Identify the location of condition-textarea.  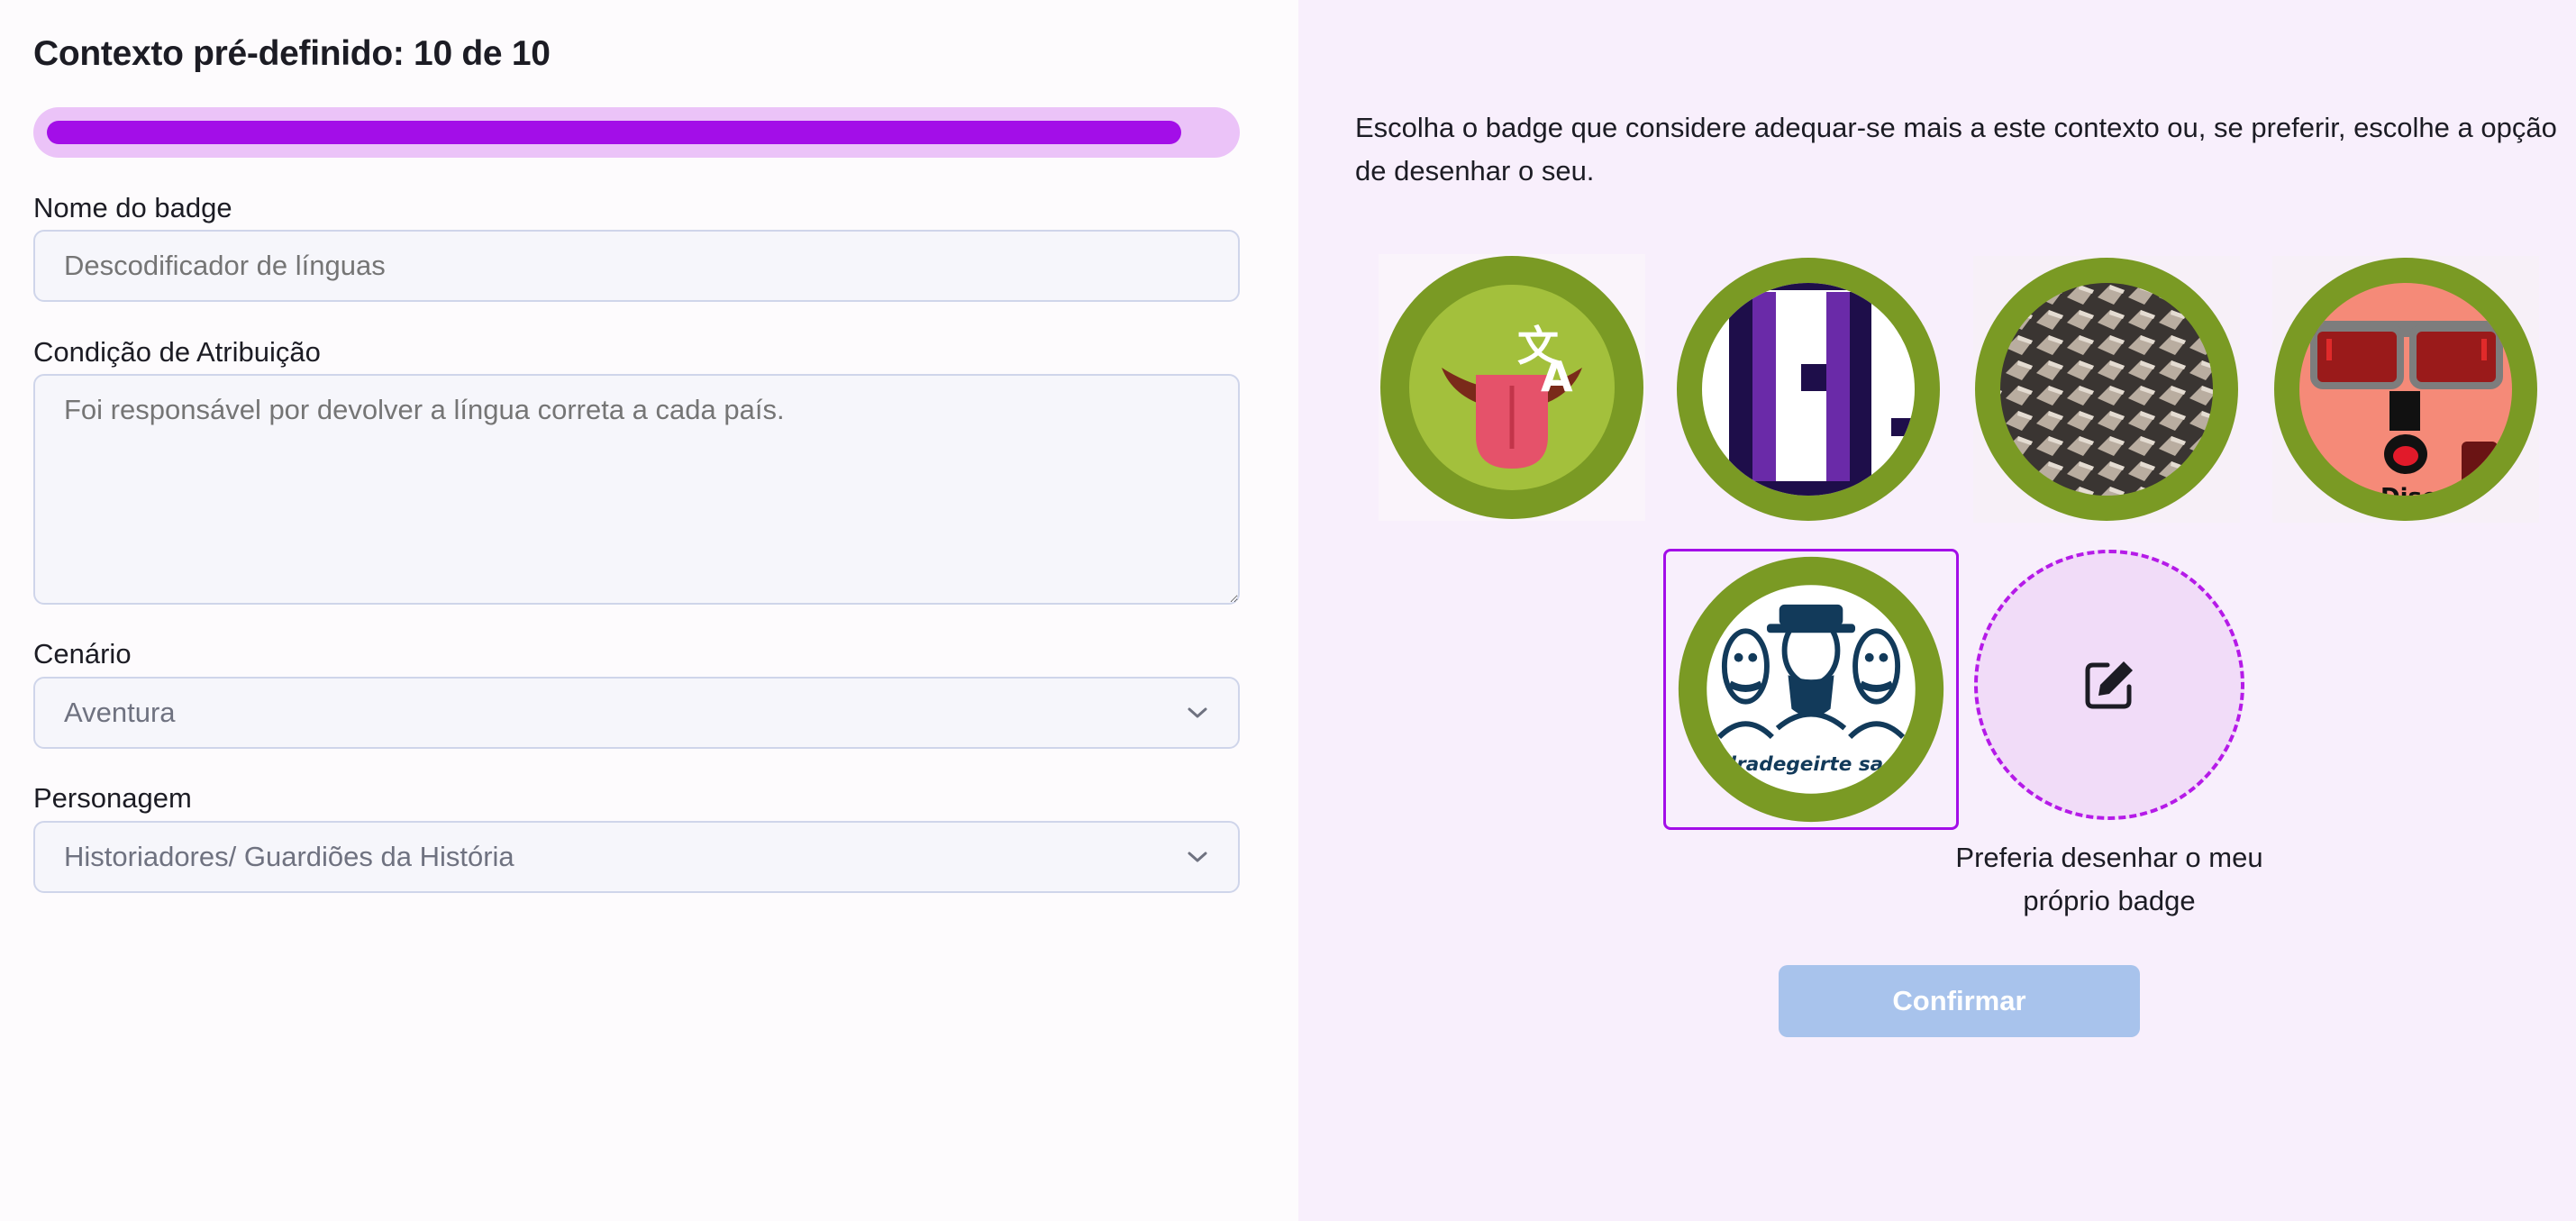
(636, 489).